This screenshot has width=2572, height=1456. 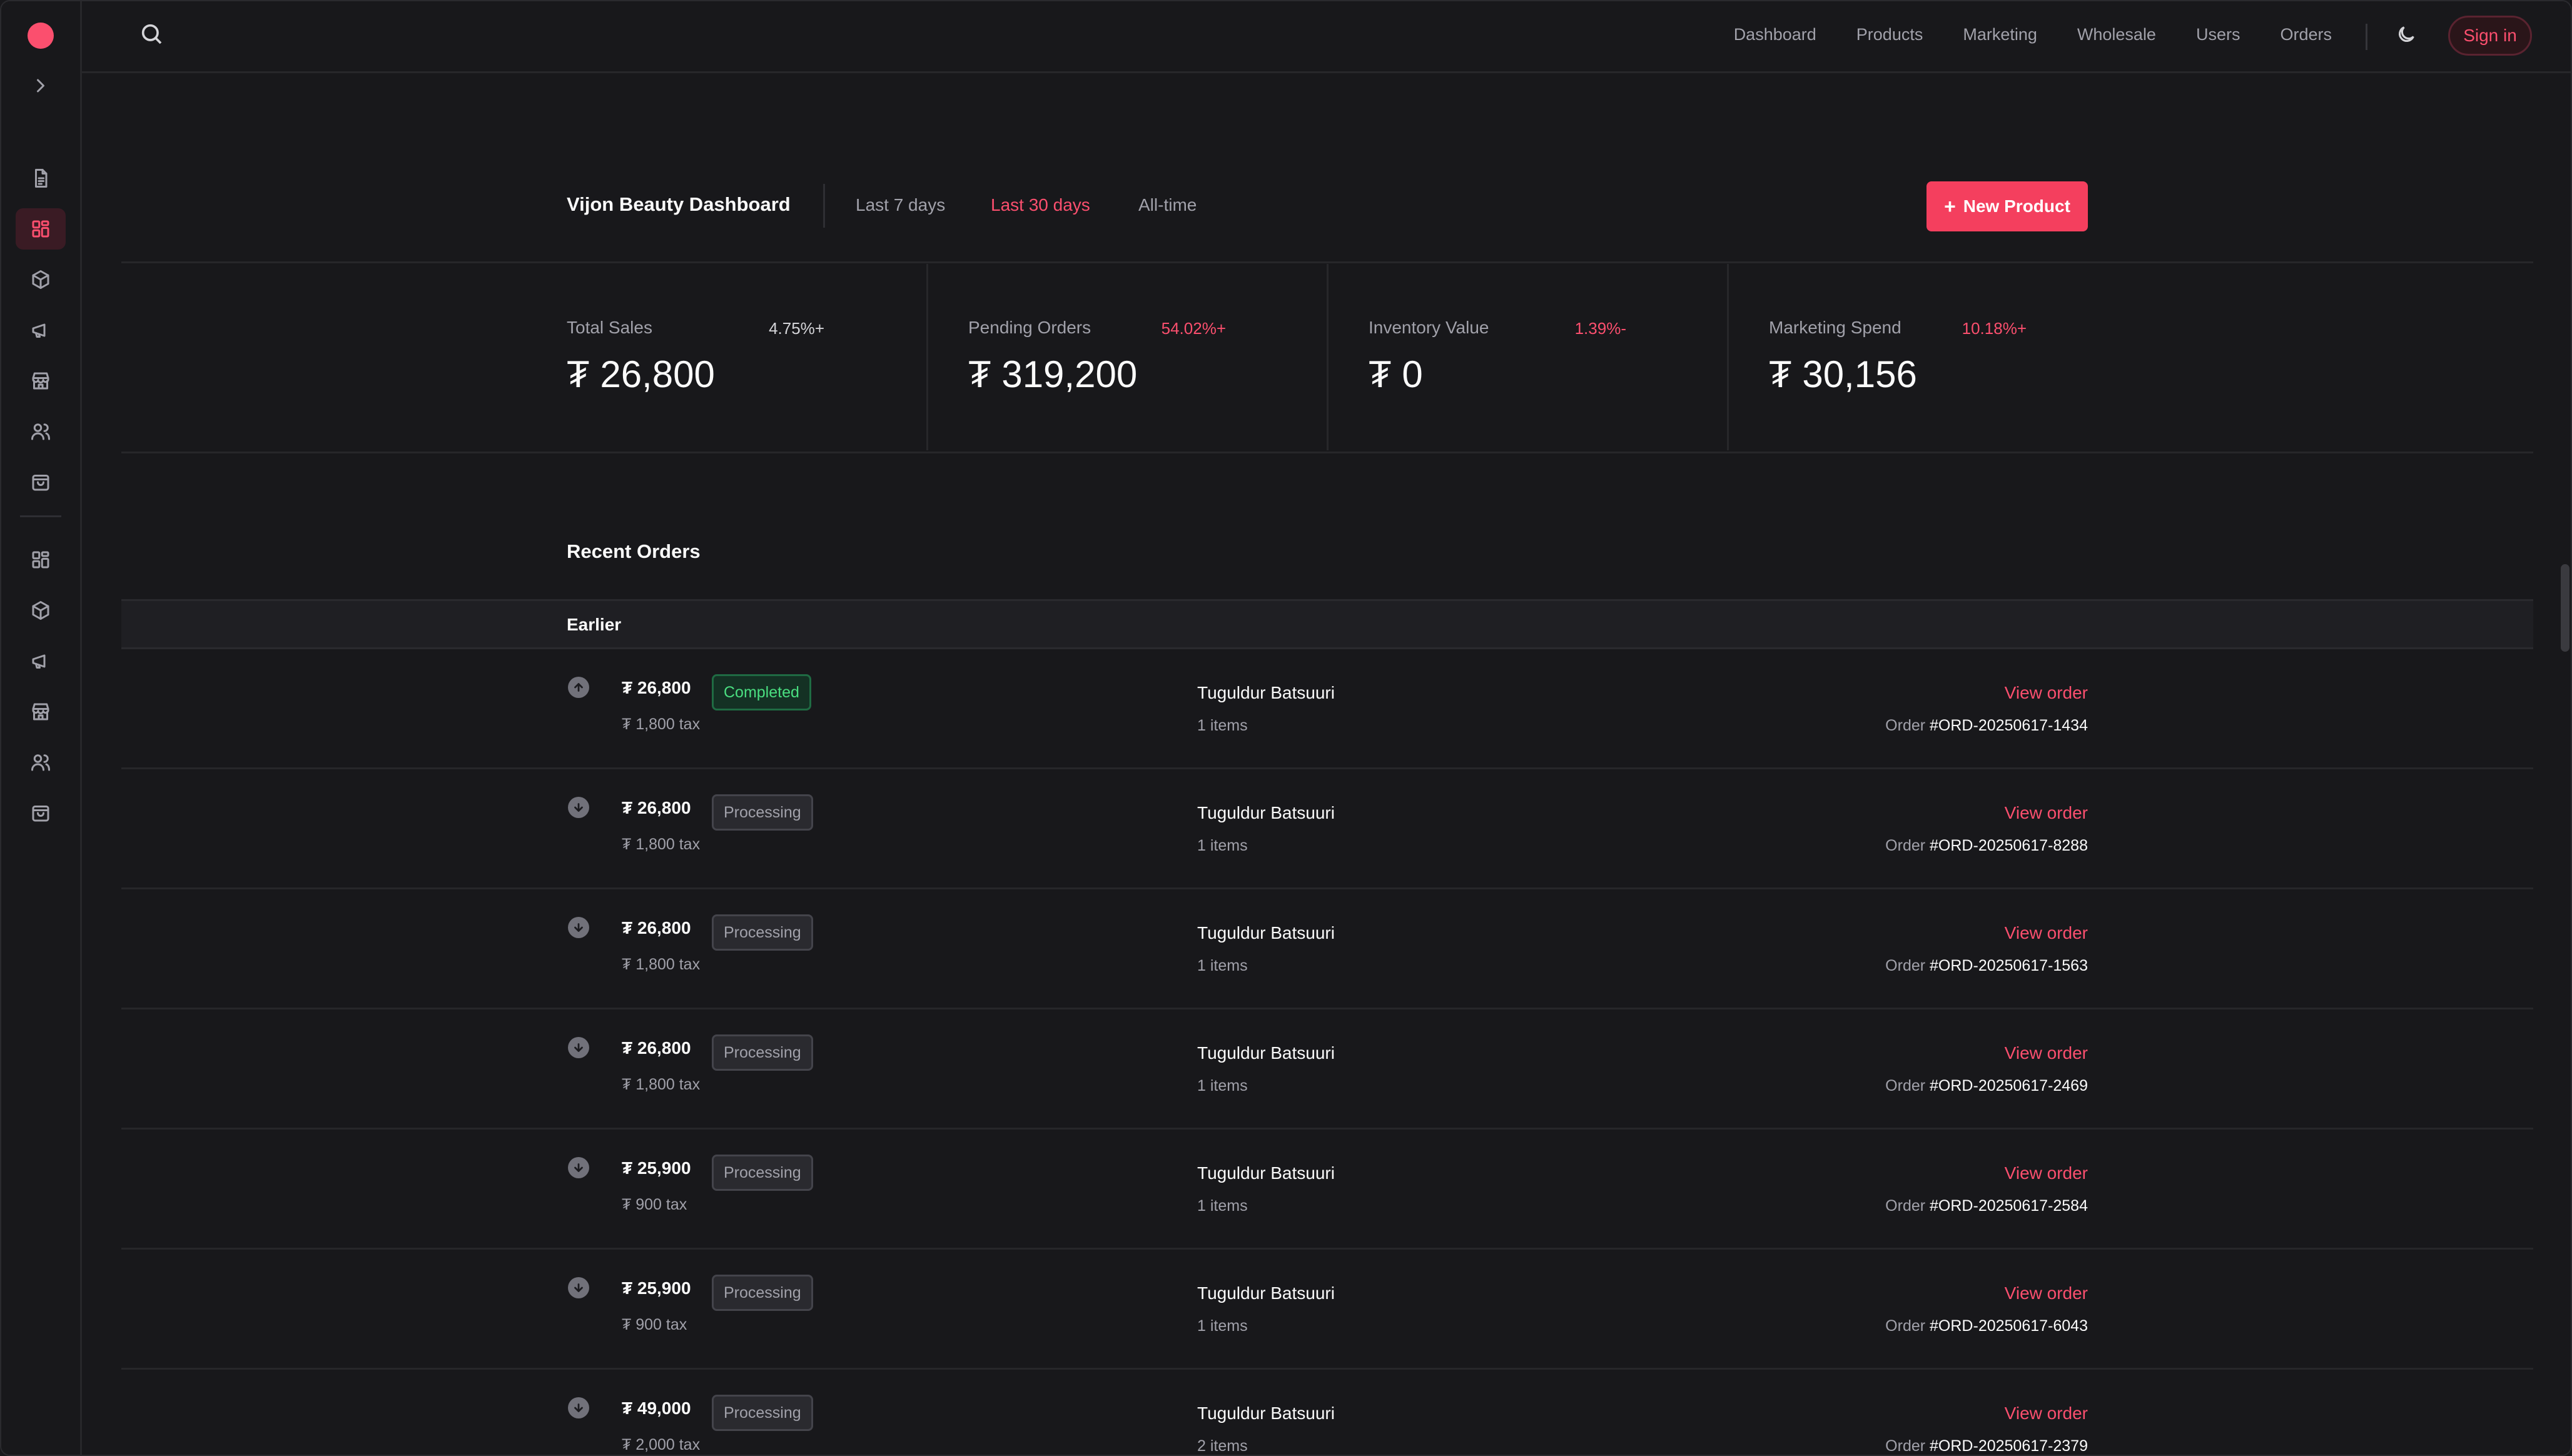 I want to click on range-last-30-days: Last 30 days, so click(x=1040, y=205).